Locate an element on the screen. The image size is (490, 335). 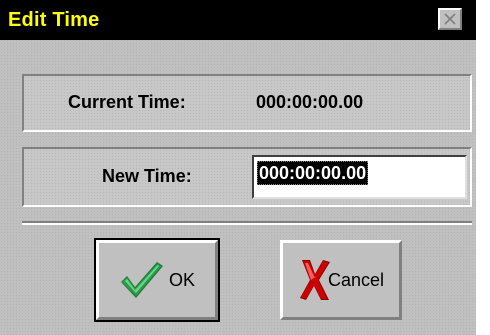
ok-button: OK is located at coordinates (157, 280).